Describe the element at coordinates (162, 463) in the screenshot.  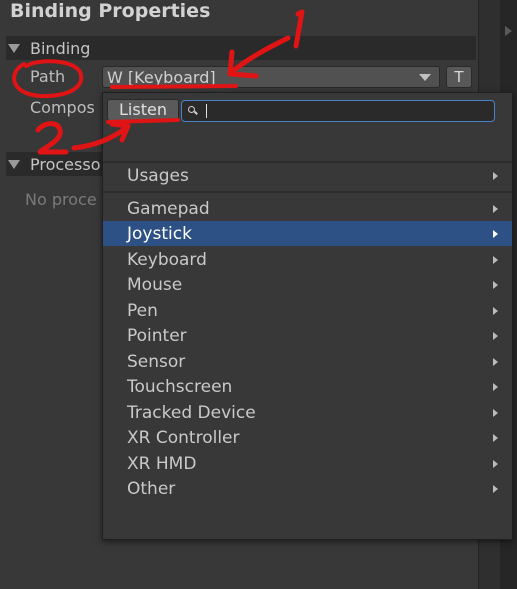
I see `menu-item-label: XR HMD` at that location.